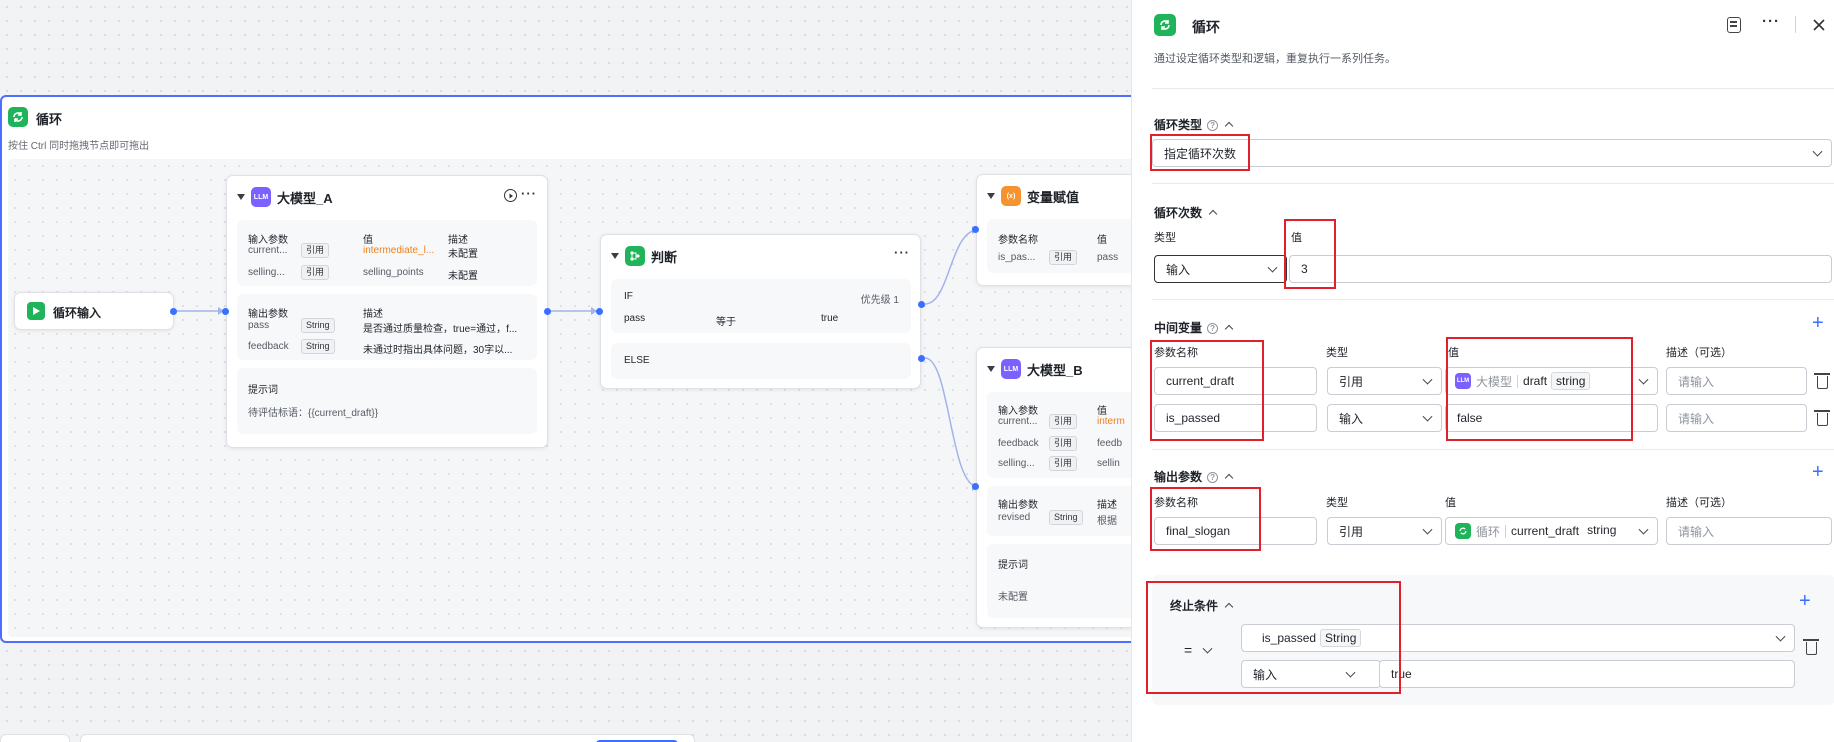 Image resolution: width=1834 pixels, height=742 pixels. I want to click on add-output-icon: +, so click(1818, 472).